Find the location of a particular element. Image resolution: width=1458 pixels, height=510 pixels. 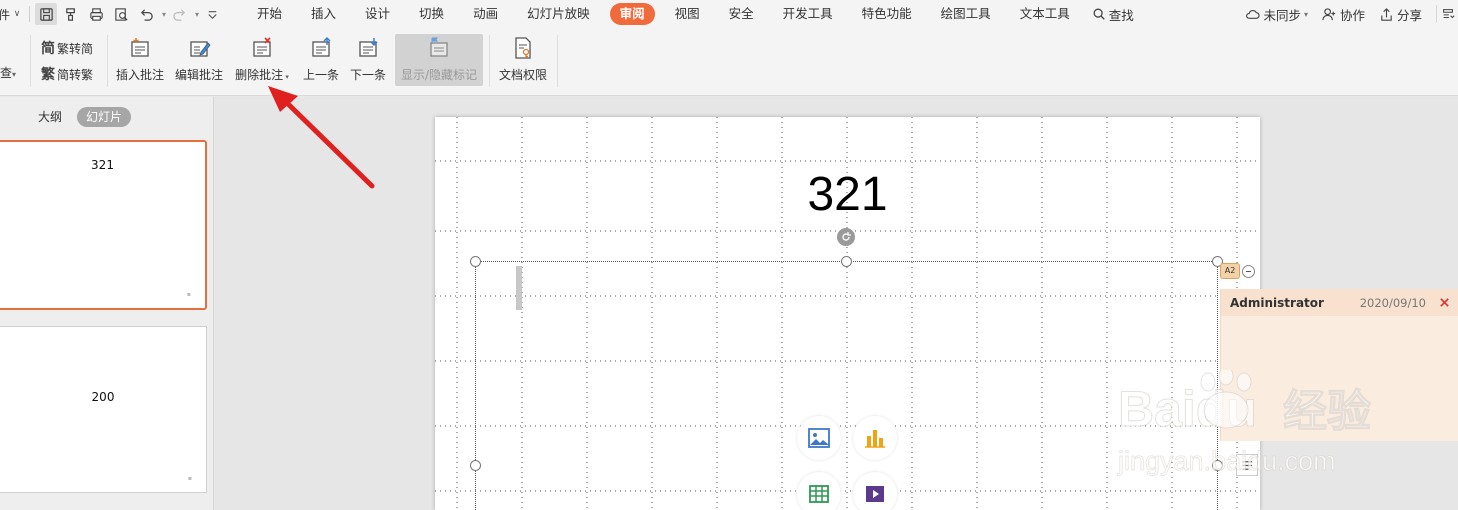

quick-access-toolbar: 文件 ∨ ▾ ▾ is located at coordinates (113, 14).